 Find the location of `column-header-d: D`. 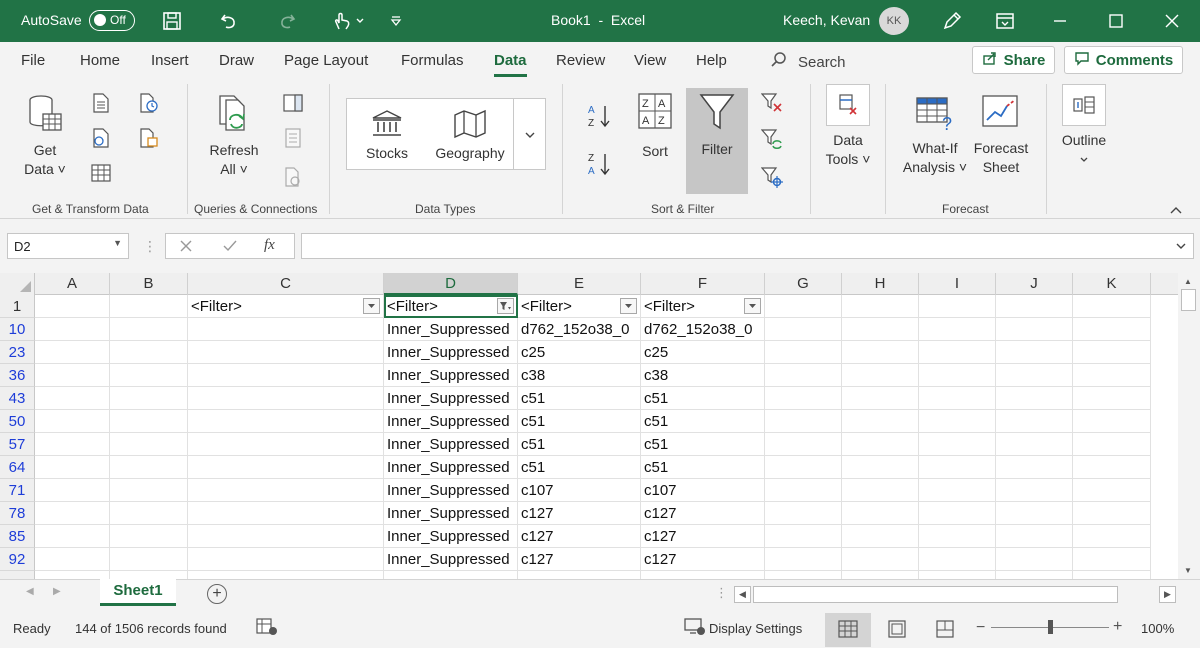

column-header-d: D is located at coordinates (451, 284).